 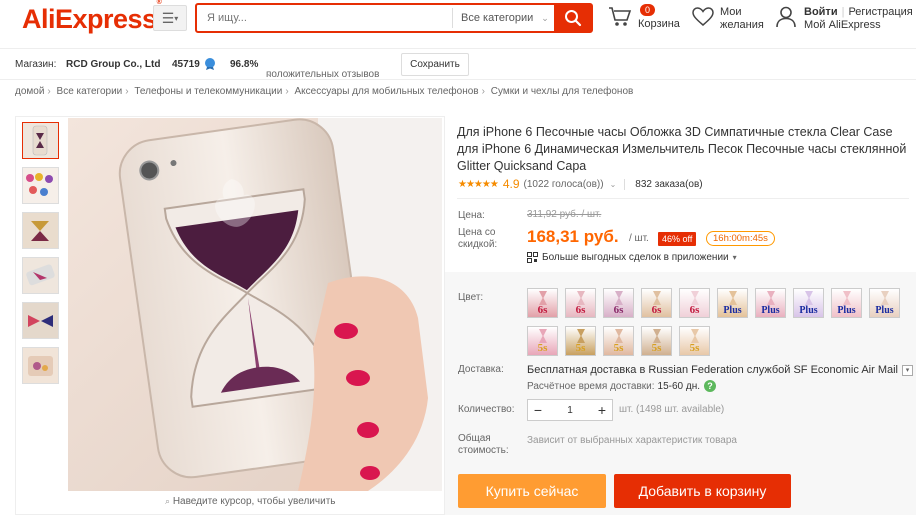 What do you see at coordinates (471, 297) in the screenshot?
I see `color-label: Цвет:` at bounding box center [471, 297].